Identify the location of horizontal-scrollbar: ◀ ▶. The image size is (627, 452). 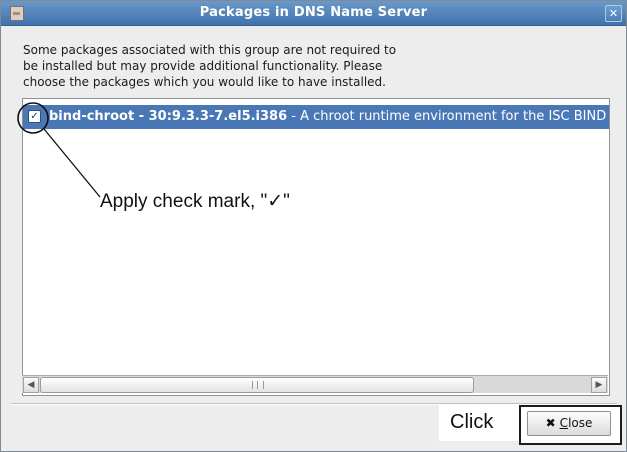
(315, 384).